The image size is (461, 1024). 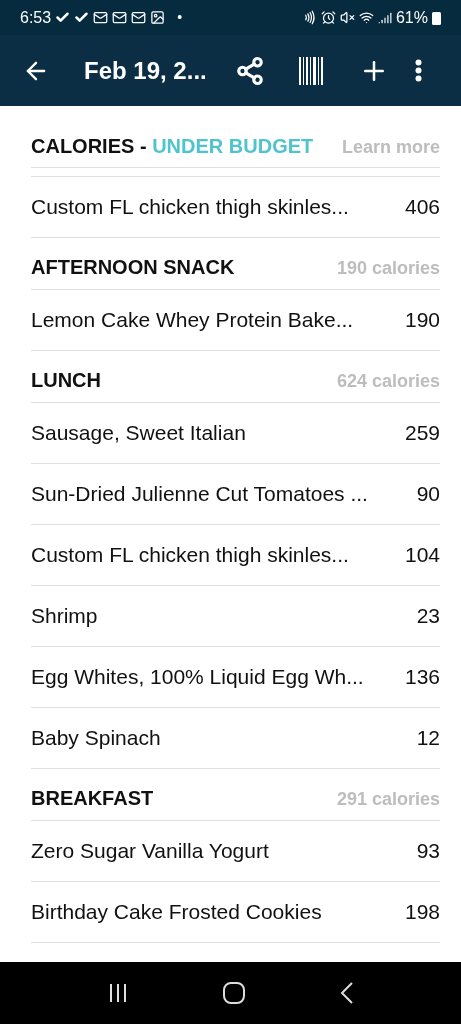 I want to click on barcode-button, so click(x=310, y=70).